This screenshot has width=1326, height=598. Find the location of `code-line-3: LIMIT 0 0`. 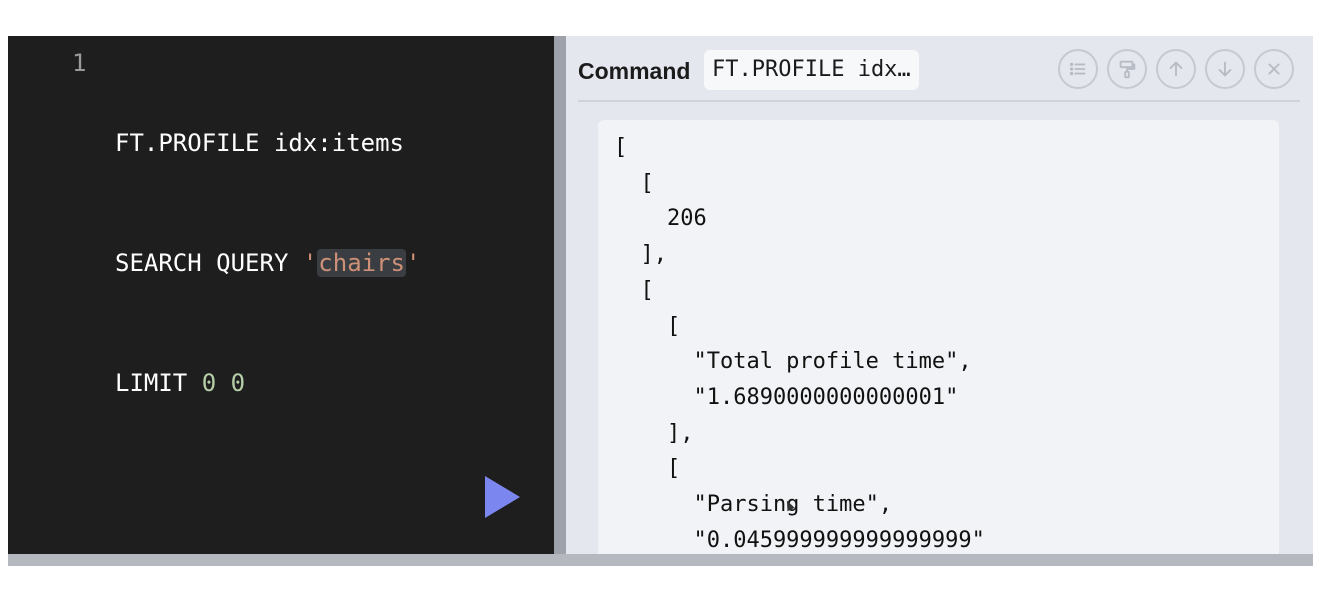

code-line-3: LIMIT 0 0 is located at coordinates (267, 383).